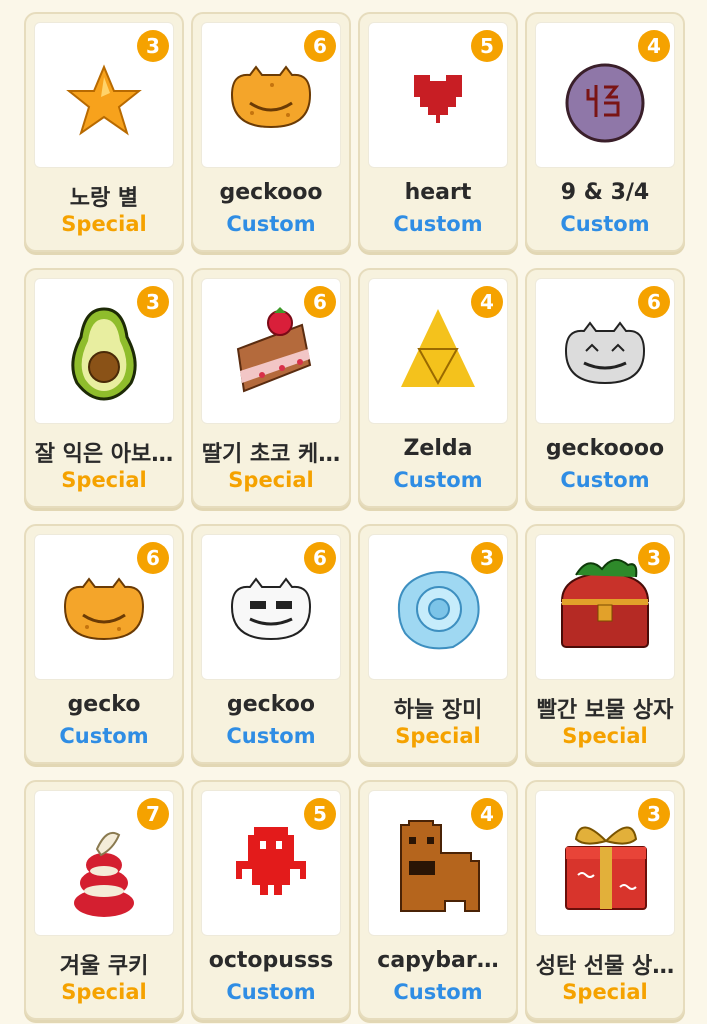 This screenshot has width=707, height=1024. I want to click on sticker-card: 5 octopusss Custom, so click(271, 900).